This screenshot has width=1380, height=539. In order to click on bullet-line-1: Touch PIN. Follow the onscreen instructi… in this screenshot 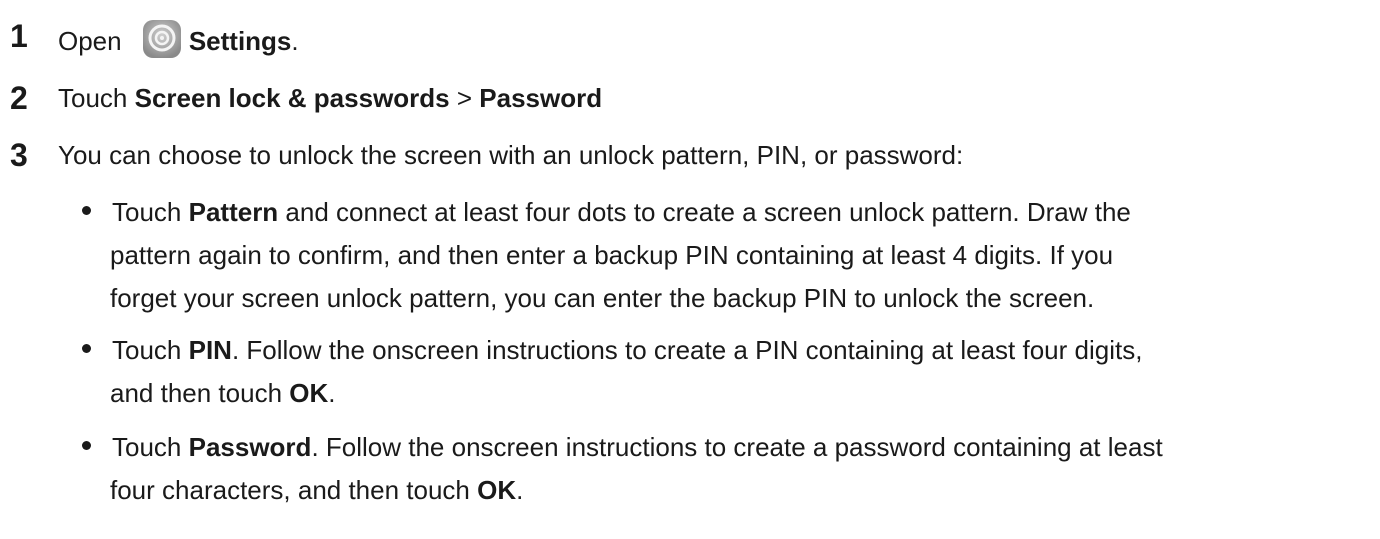, I will do `click(742, 350)`.